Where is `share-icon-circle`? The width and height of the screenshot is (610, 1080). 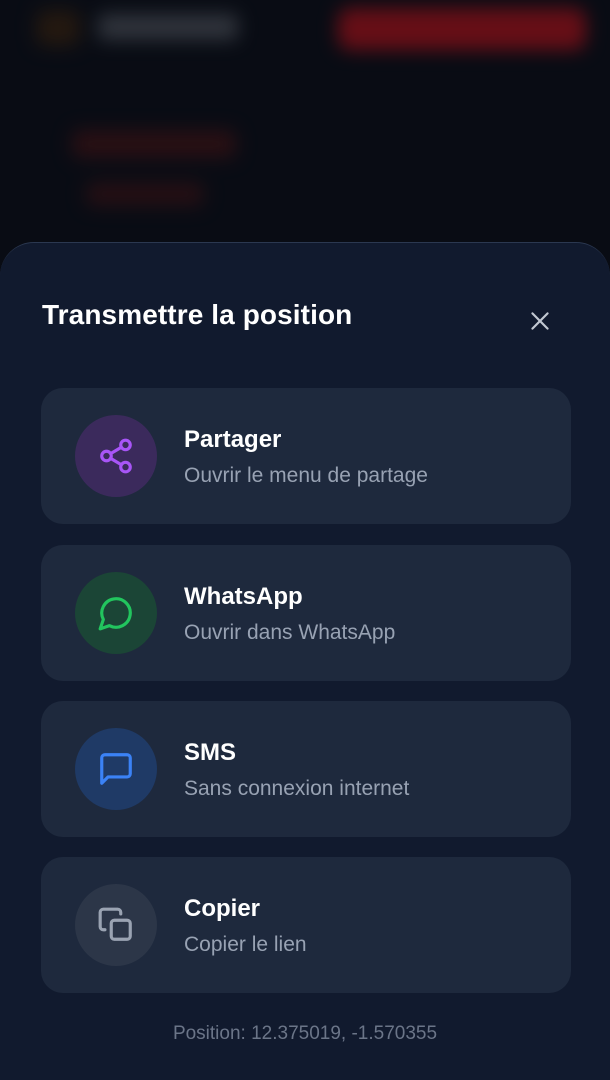
share-icon-circle is located at coordinates (116, 456).